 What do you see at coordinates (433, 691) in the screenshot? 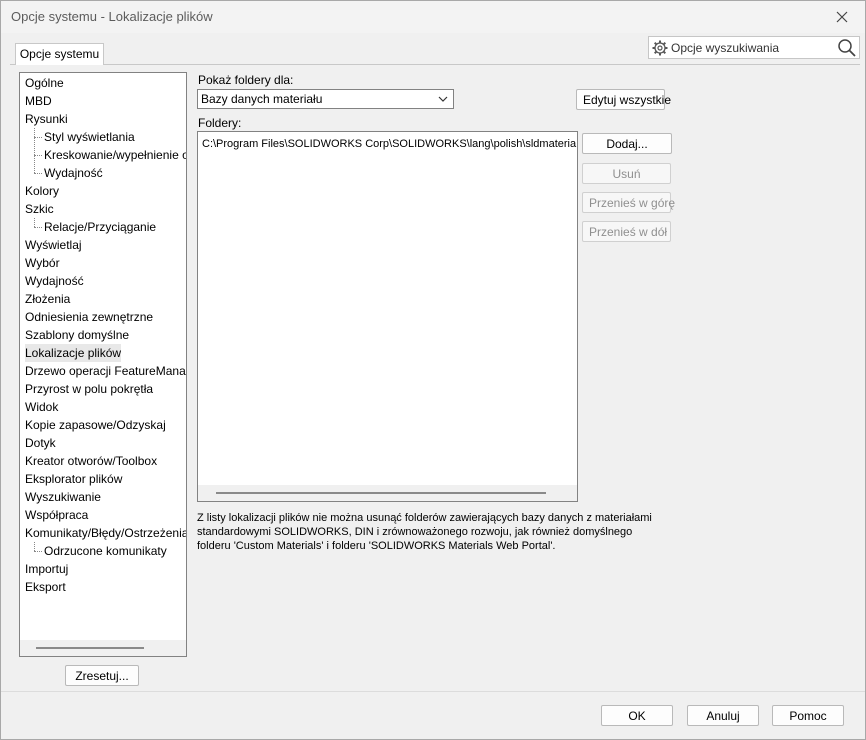
I see `footer-separator` at bounding box center [433, 691].